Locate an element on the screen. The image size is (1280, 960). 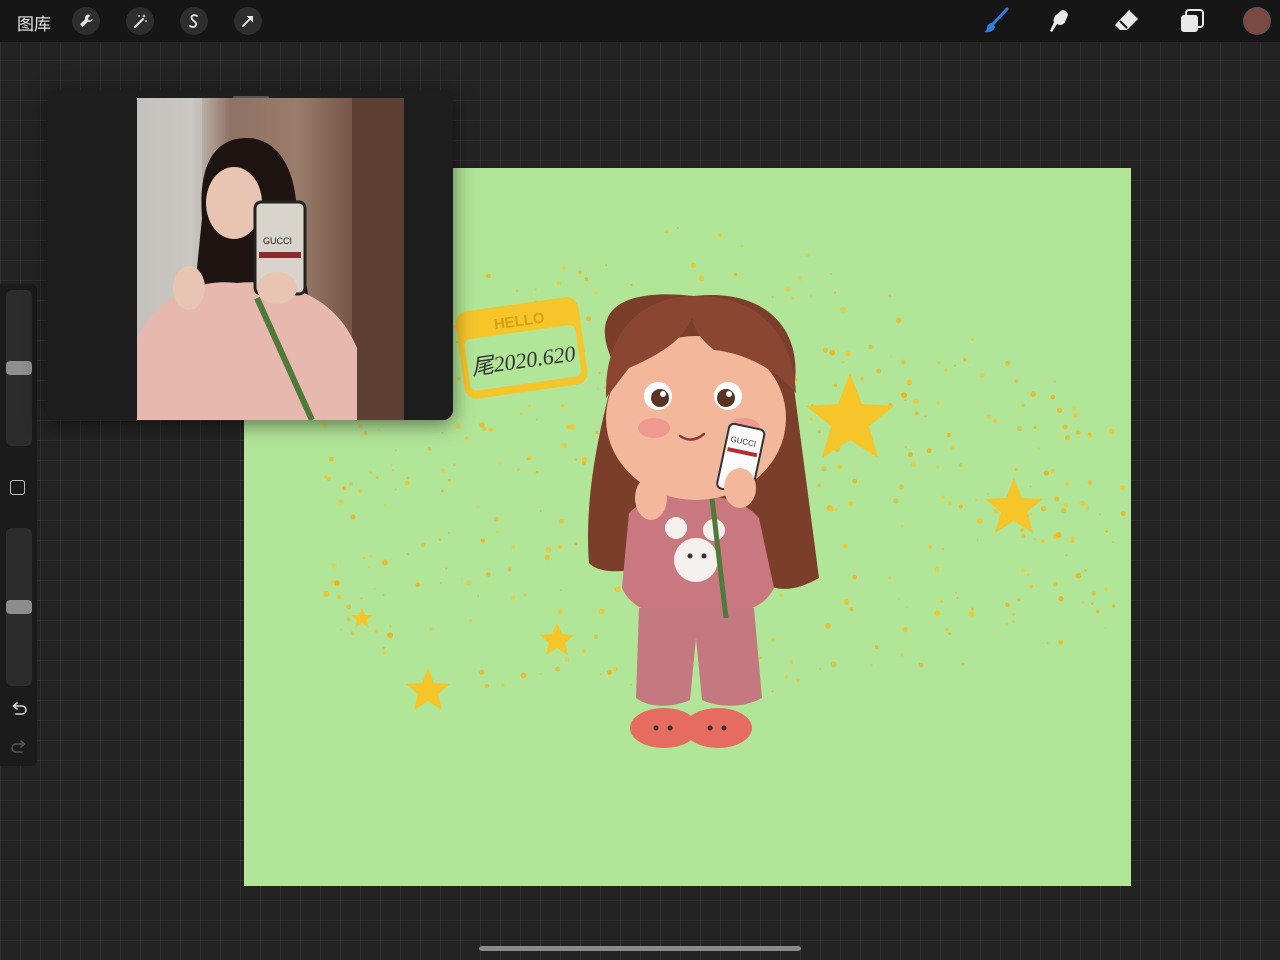
star-right is located at coordinates (1014, 505).